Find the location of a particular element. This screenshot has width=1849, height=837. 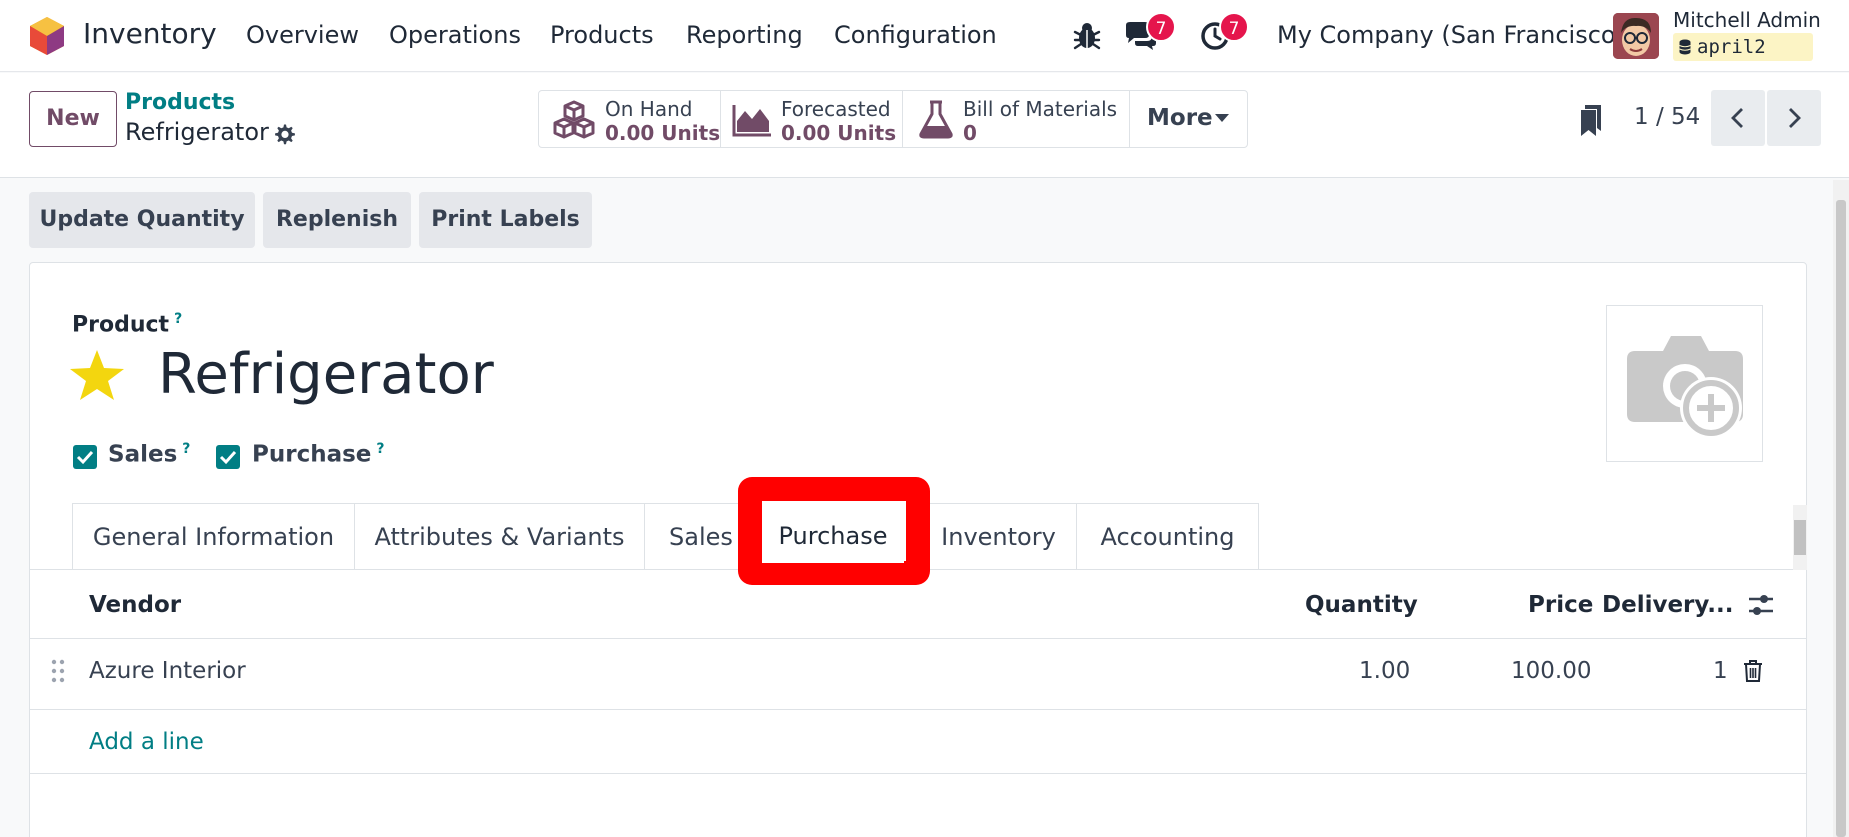

bom-value: 0 is located at coordinates (970, 133).